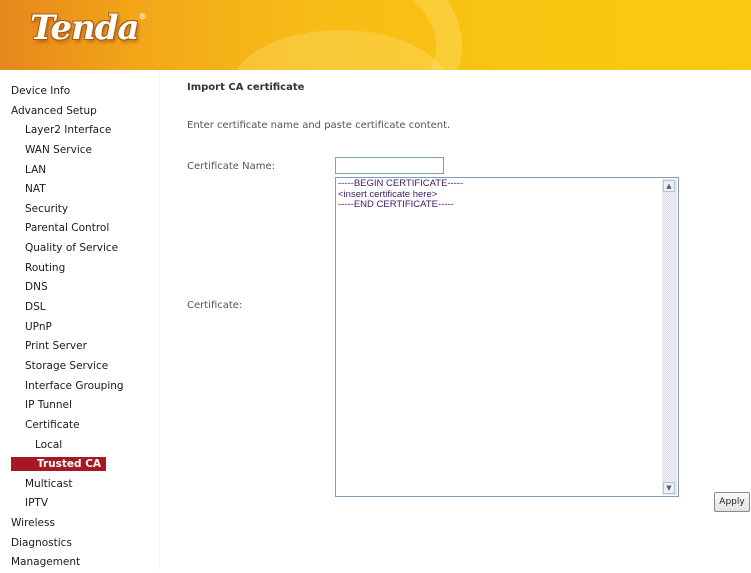 The height and width of the screenshot is (573, 751). What do you see at coordinates (79, 328) in the screenshot?
I see `sidebar-item-upnp: UPnP` at bounding box center [79, 328].